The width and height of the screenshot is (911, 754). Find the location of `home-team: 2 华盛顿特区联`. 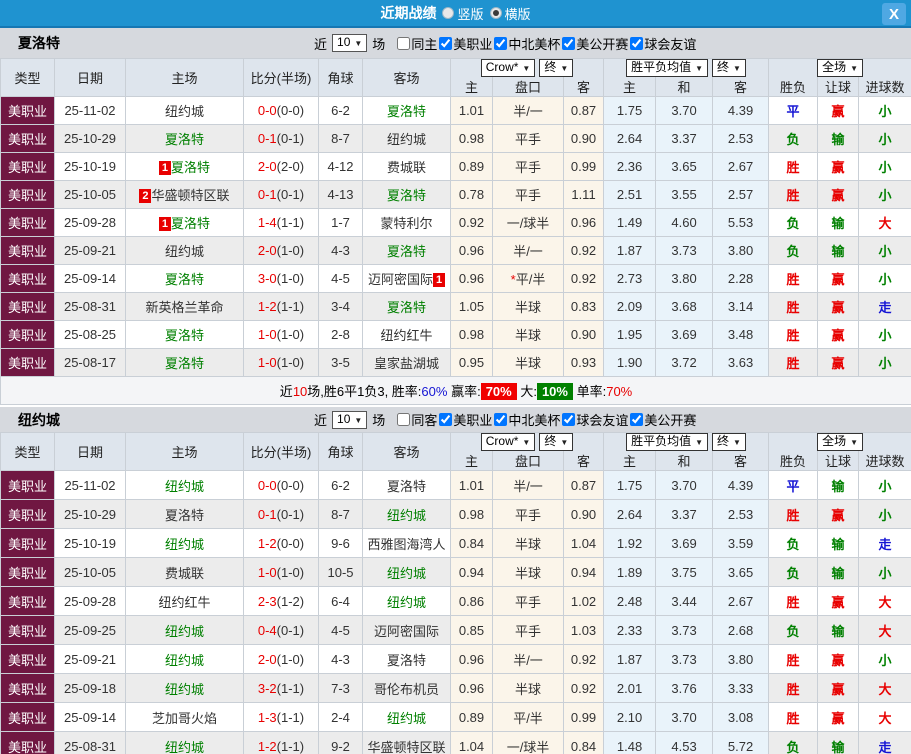

home-team: 2 华盛顿特区联 is located at coordinates (184, 194).